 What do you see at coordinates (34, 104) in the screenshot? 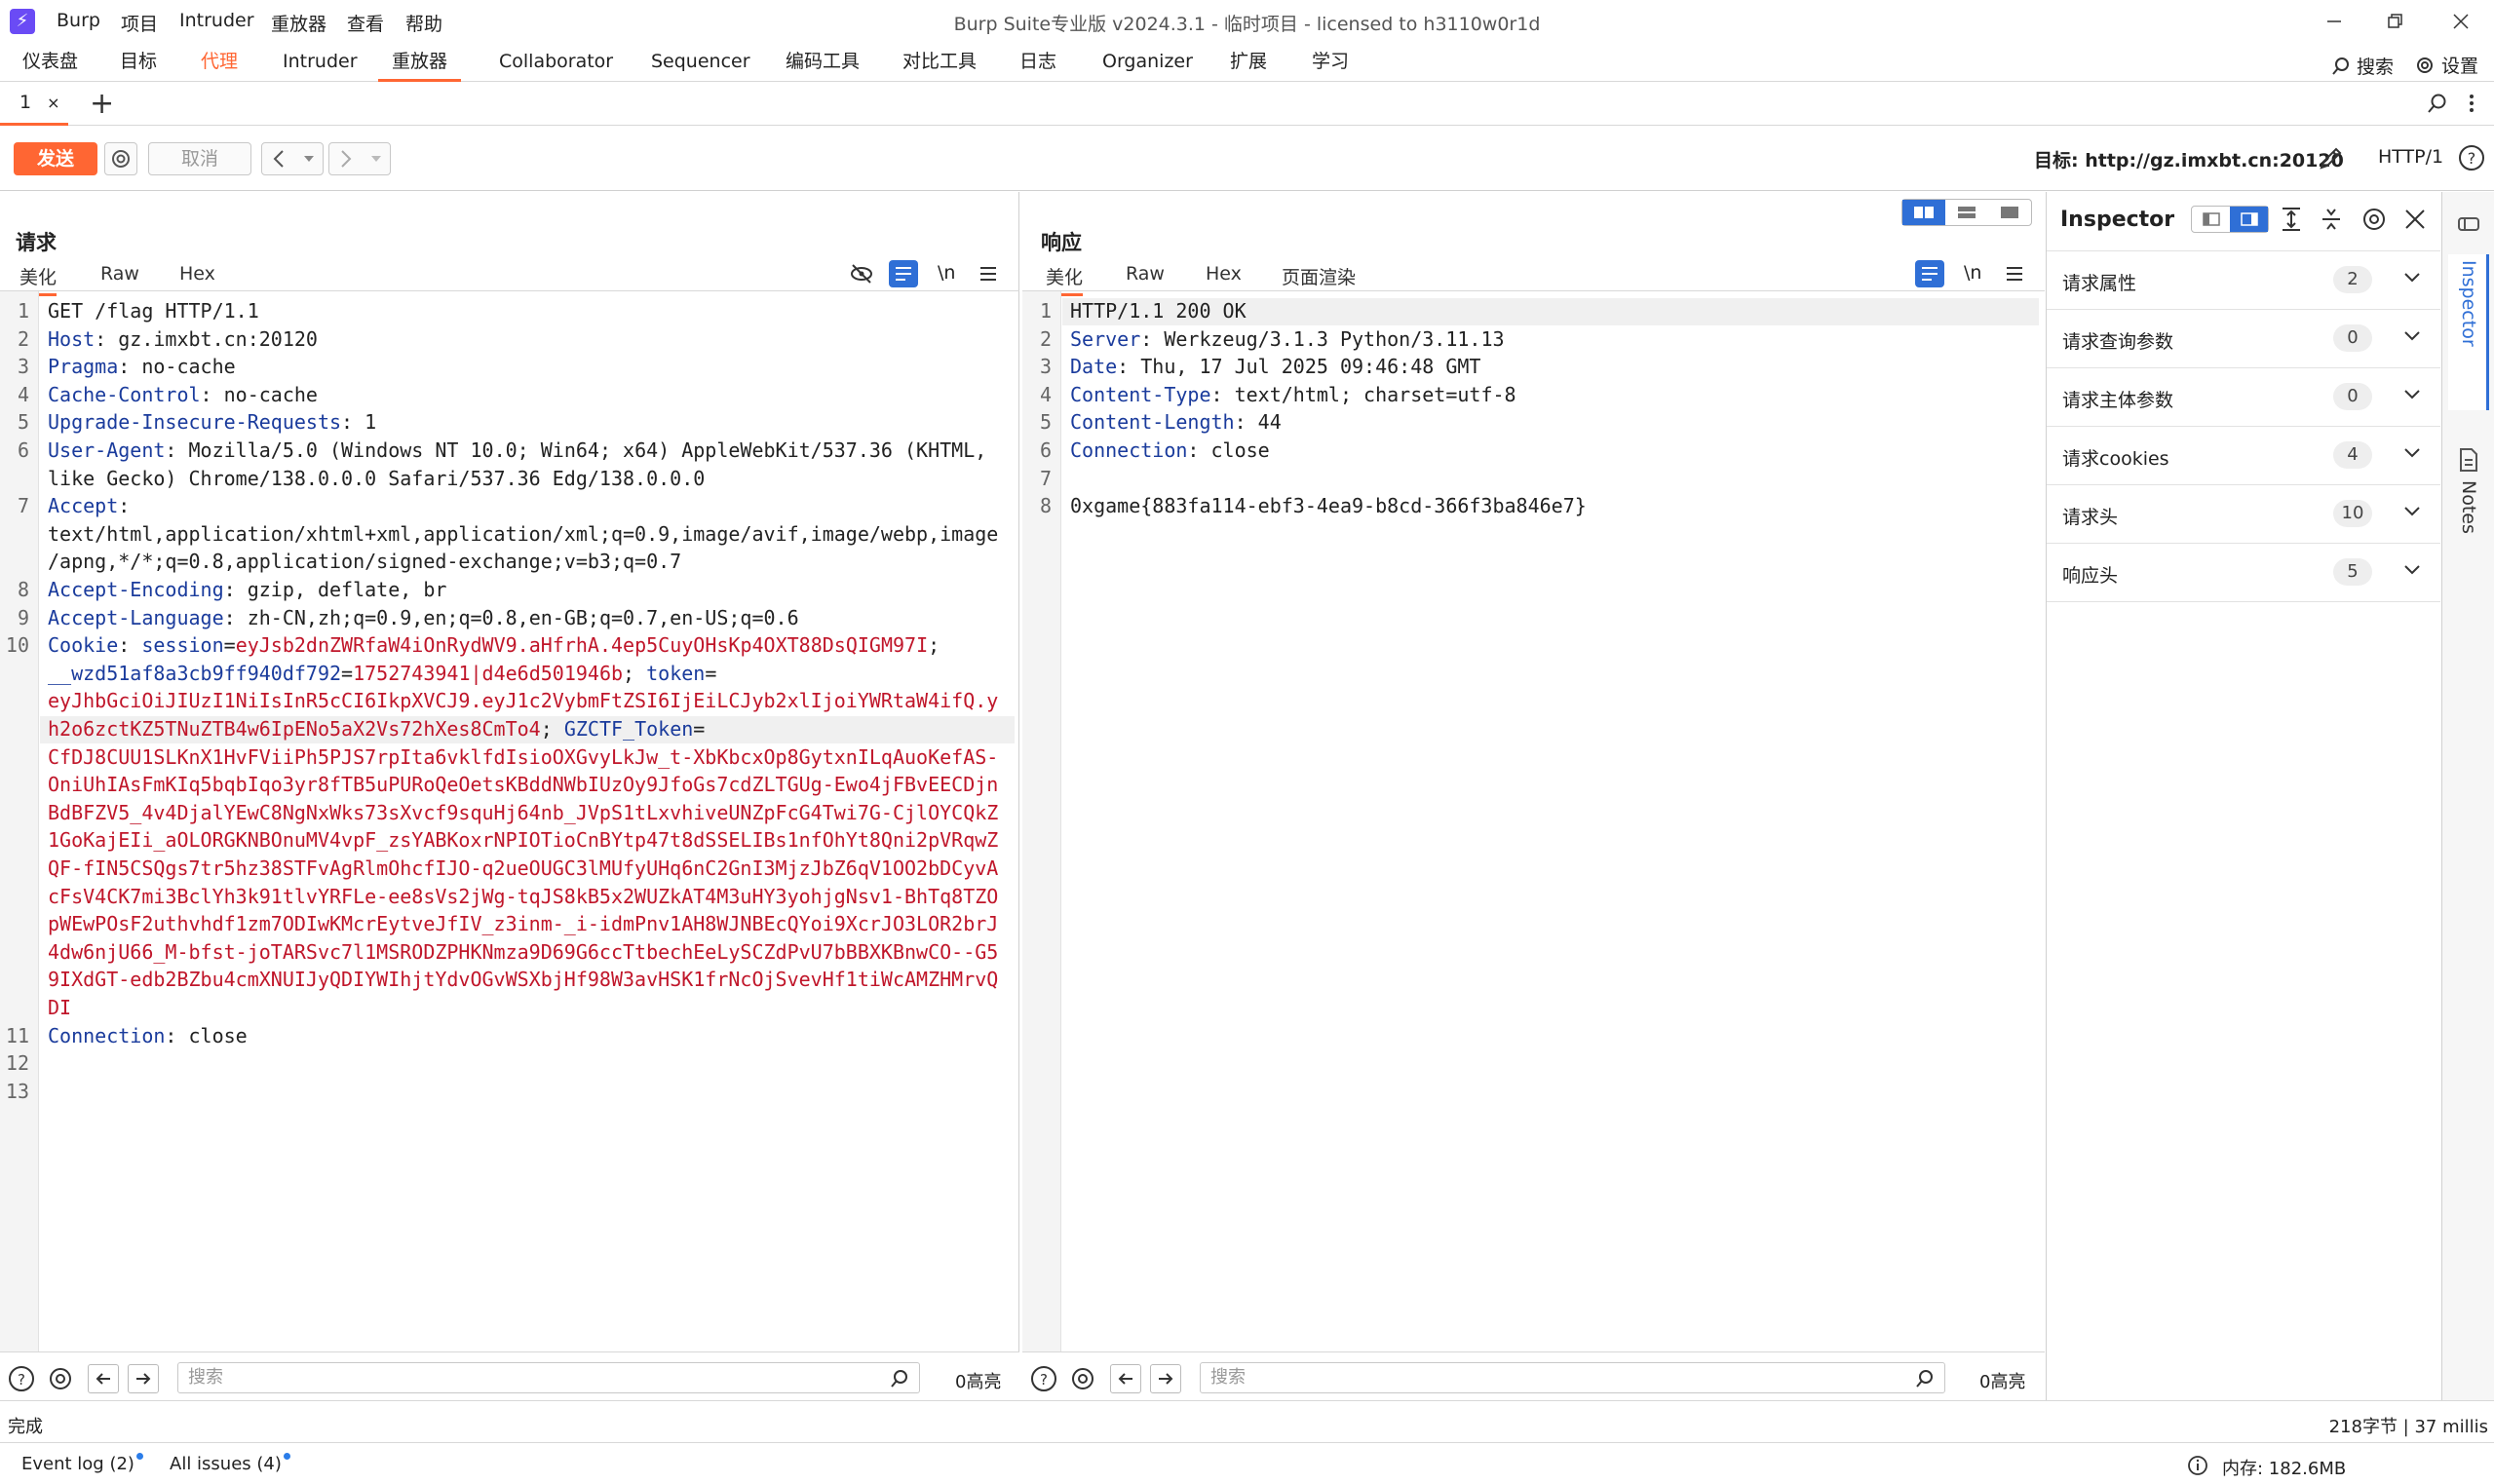
I see `repeater-tab-1: 1 ×` at bounding box center [34, 104].